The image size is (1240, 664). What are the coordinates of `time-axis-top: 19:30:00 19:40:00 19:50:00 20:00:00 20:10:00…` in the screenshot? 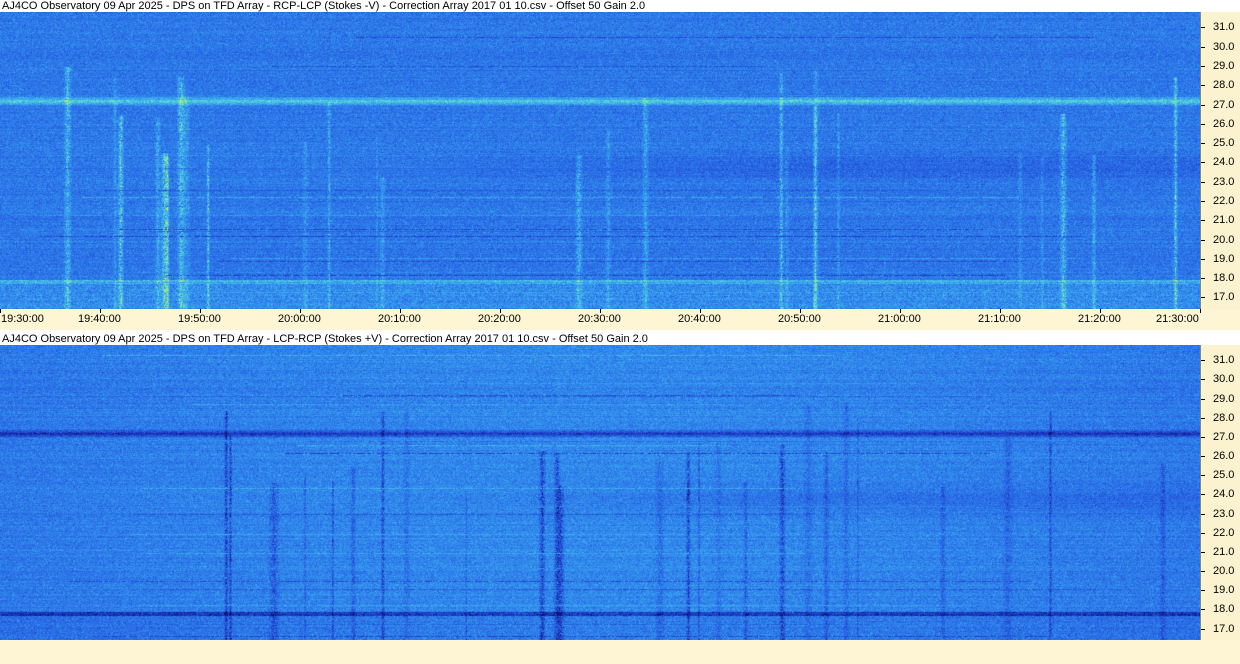 It's located at (620, 319).